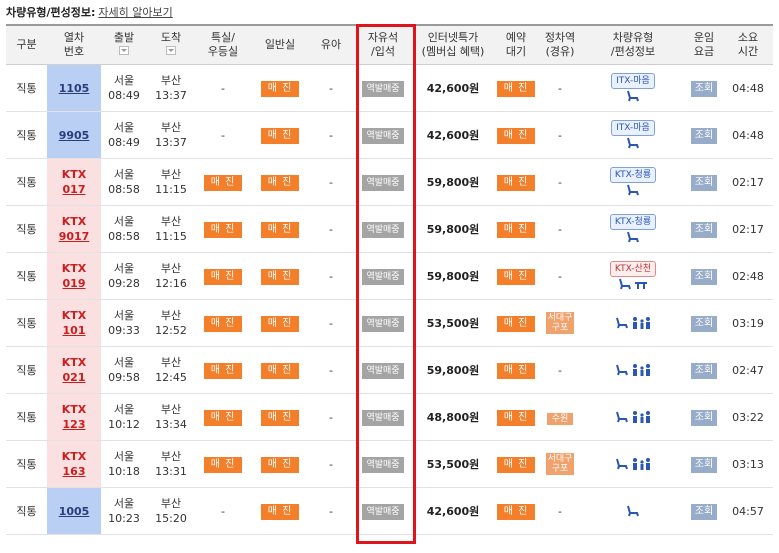 This screenshot has height=553, width=779. Describe the element at coordinates (633, 268) in the screenshot. I see `vehicle-type-badge: KTX-산천` at that location.